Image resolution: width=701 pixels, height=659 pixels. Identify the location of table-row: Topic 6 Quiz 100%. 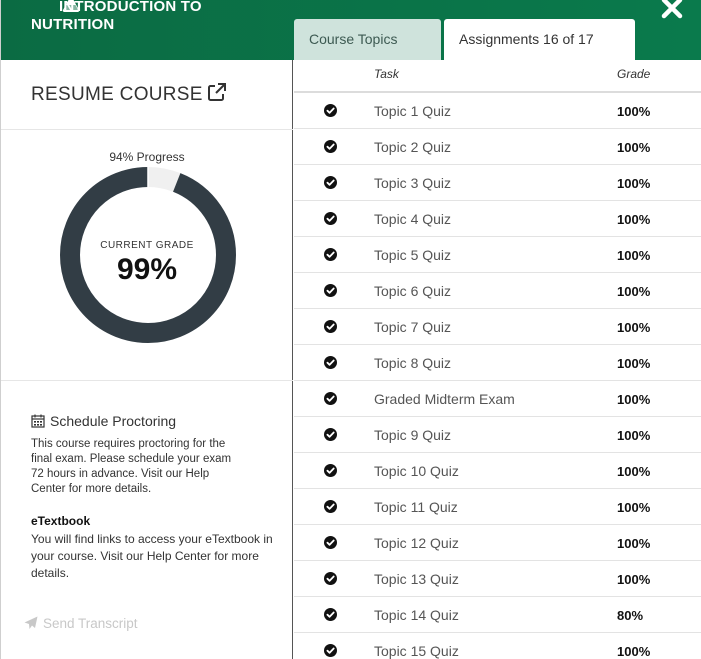
(497, 291).